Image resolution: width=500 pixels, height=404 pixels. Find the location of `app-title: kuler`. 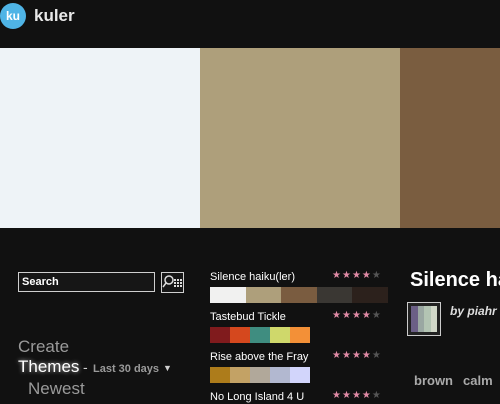

app-title: kuler is located at coordinates (54, 16).